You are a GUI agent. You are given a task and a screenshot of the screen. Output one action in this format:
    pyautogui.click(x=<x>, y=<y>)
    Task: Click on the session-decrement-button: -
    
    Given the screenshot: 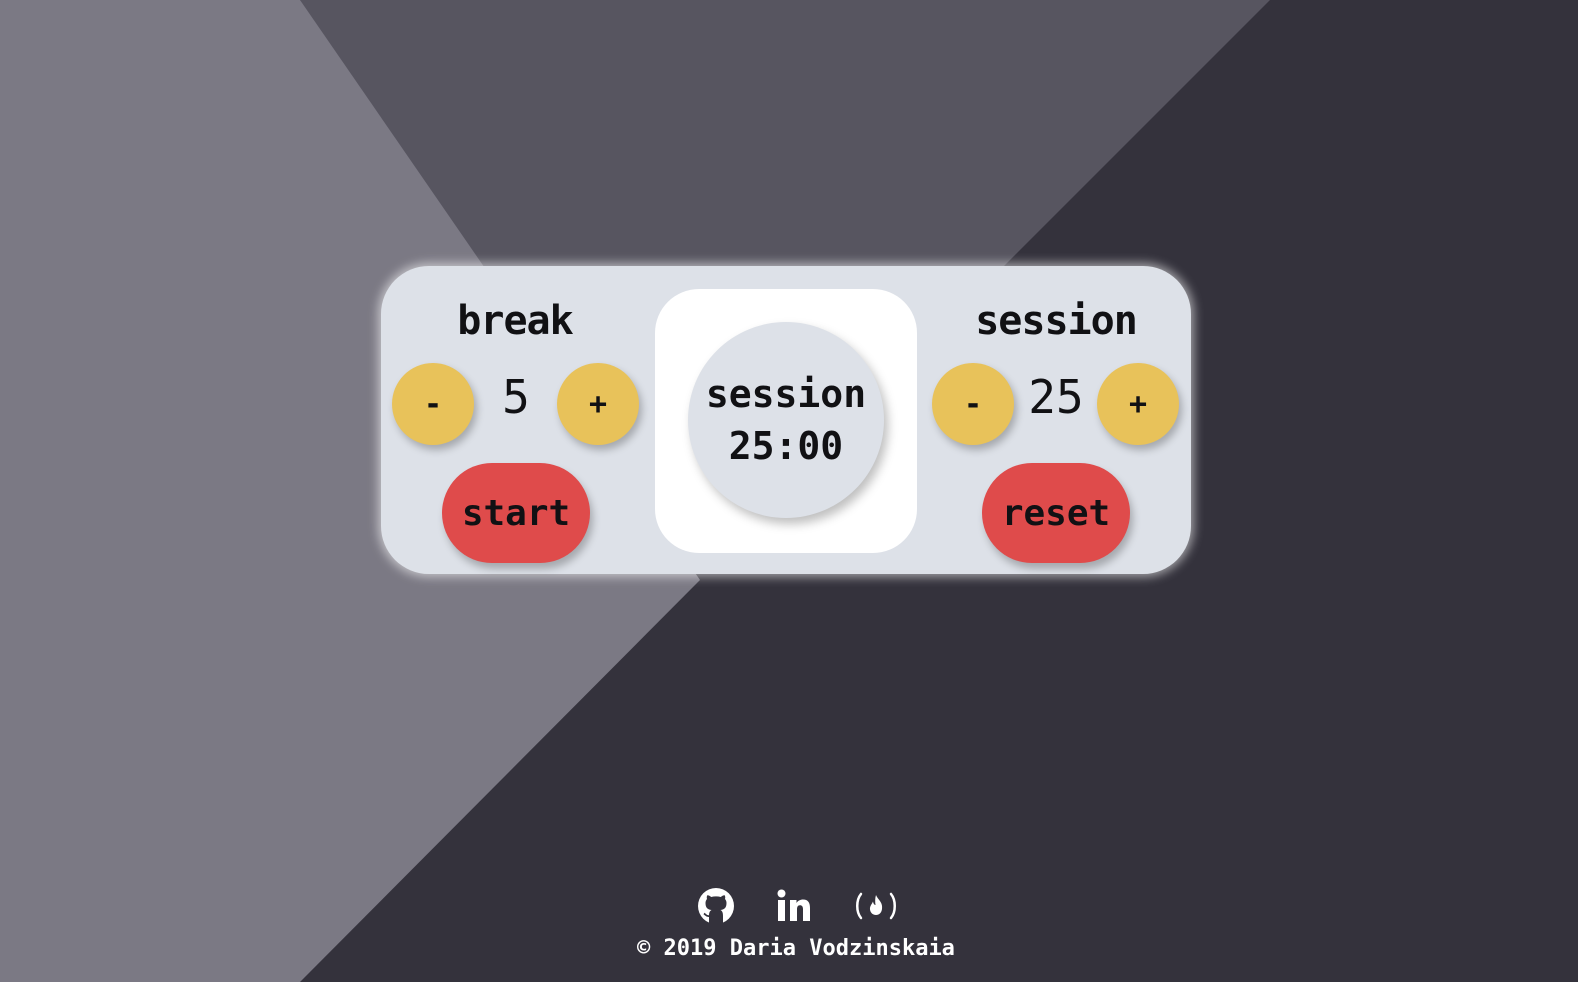 What is the action you would take?
    pyautogui.click(x=973, y=404)
    